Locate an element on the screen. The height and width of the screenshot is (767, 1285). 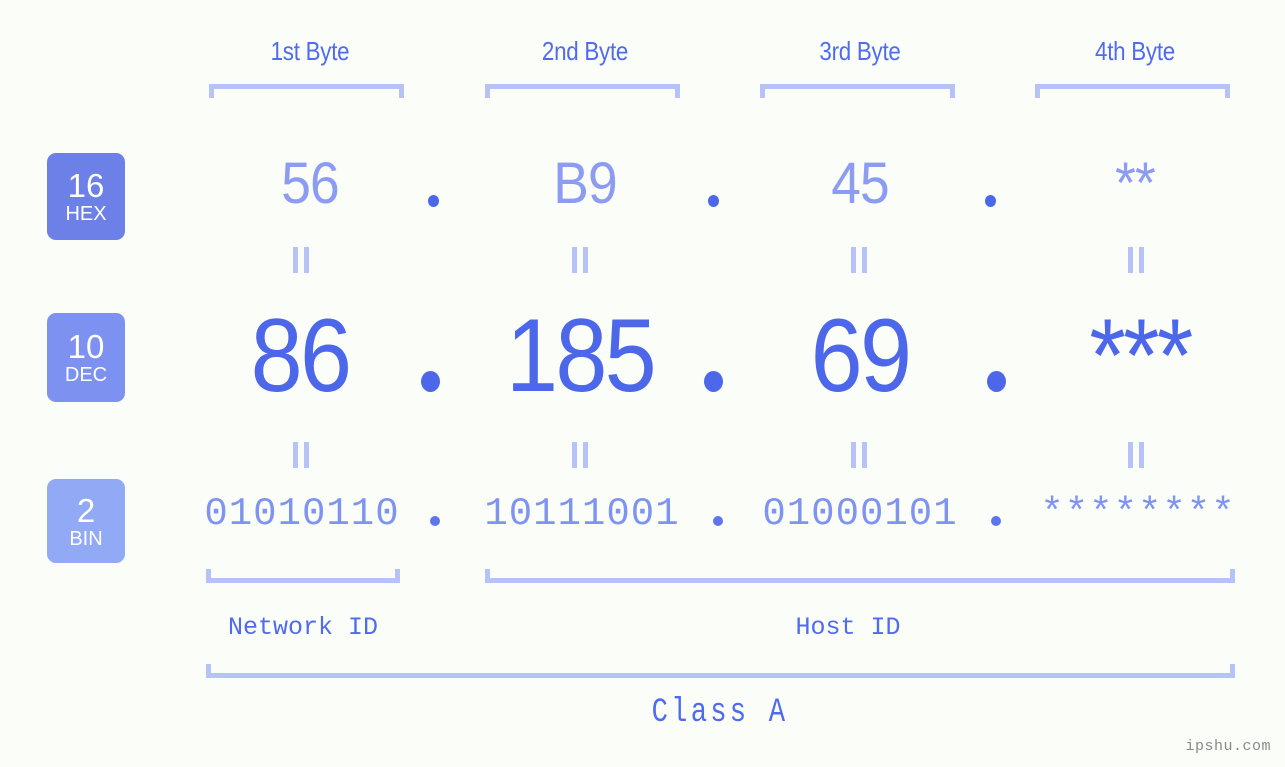
dec-byte-3: 69 is located at coordinates (861, 356).